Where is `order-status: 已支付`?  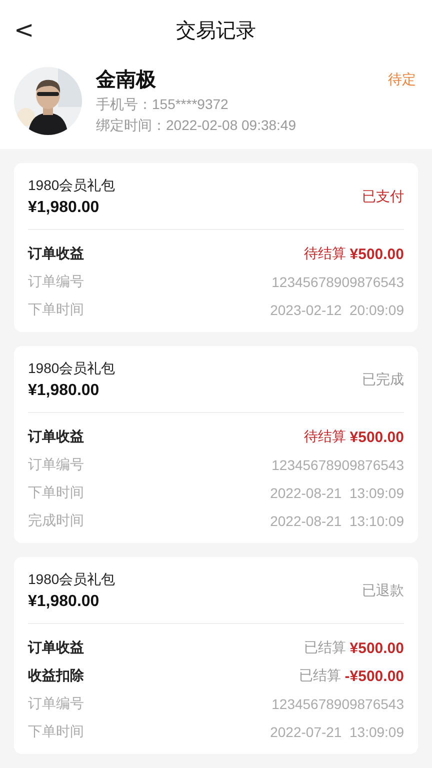
order-status: 已支付 is located at coordinates (383, 197).